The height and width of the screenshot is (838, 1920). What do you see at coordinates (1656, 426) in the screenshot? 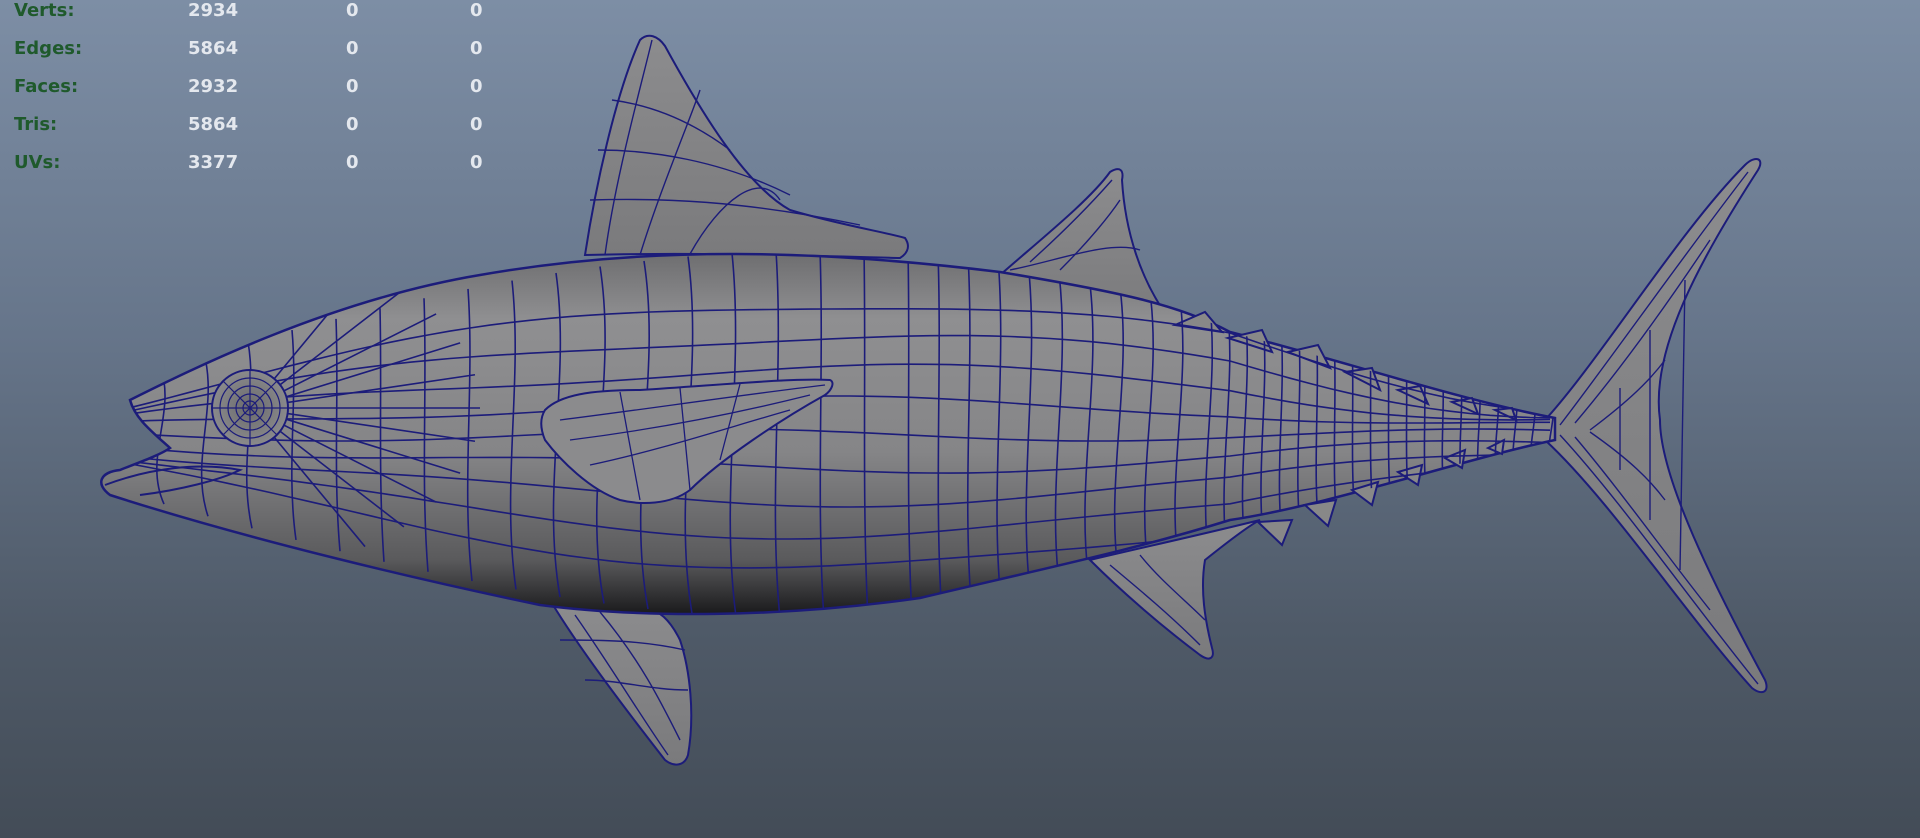
I see `tail-fin` at bounding box center [1656, 426].